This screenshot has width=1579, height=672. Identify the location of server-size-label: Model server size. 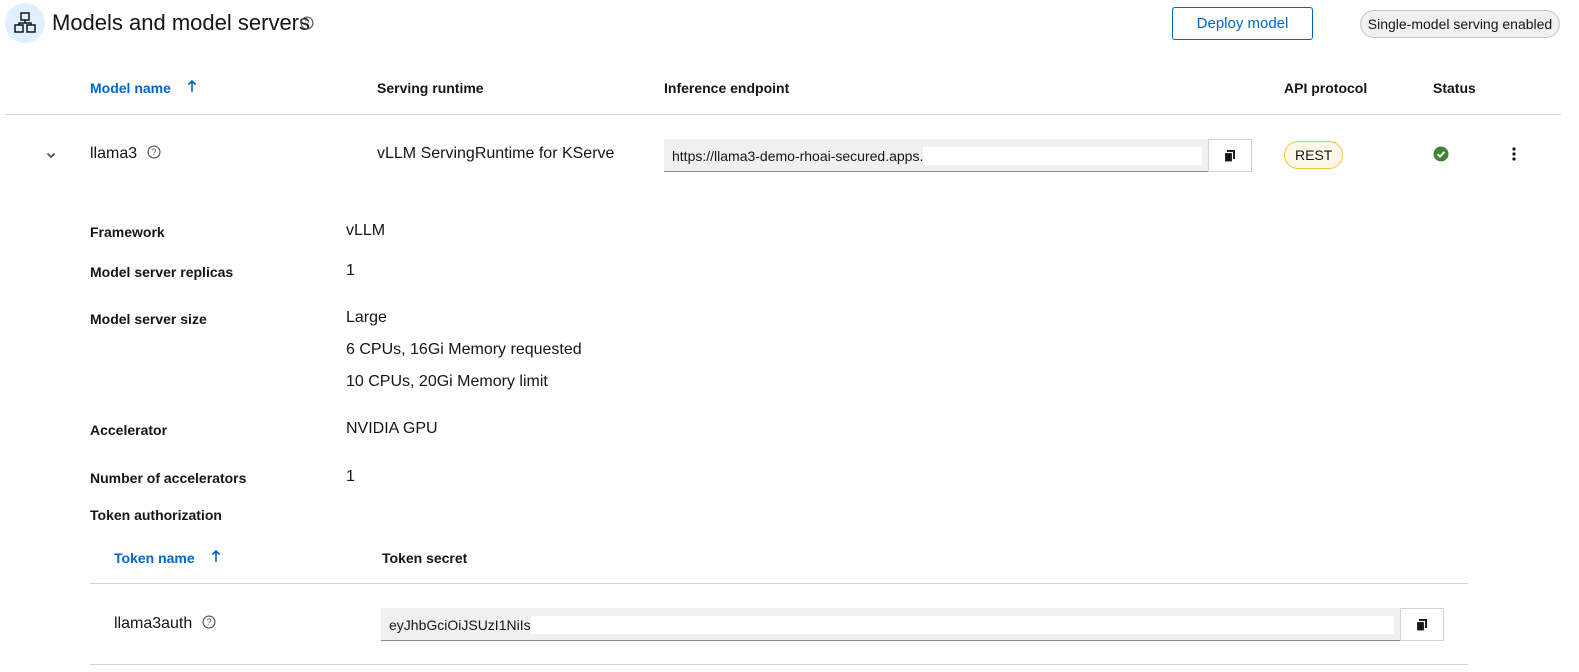
(148, 319).